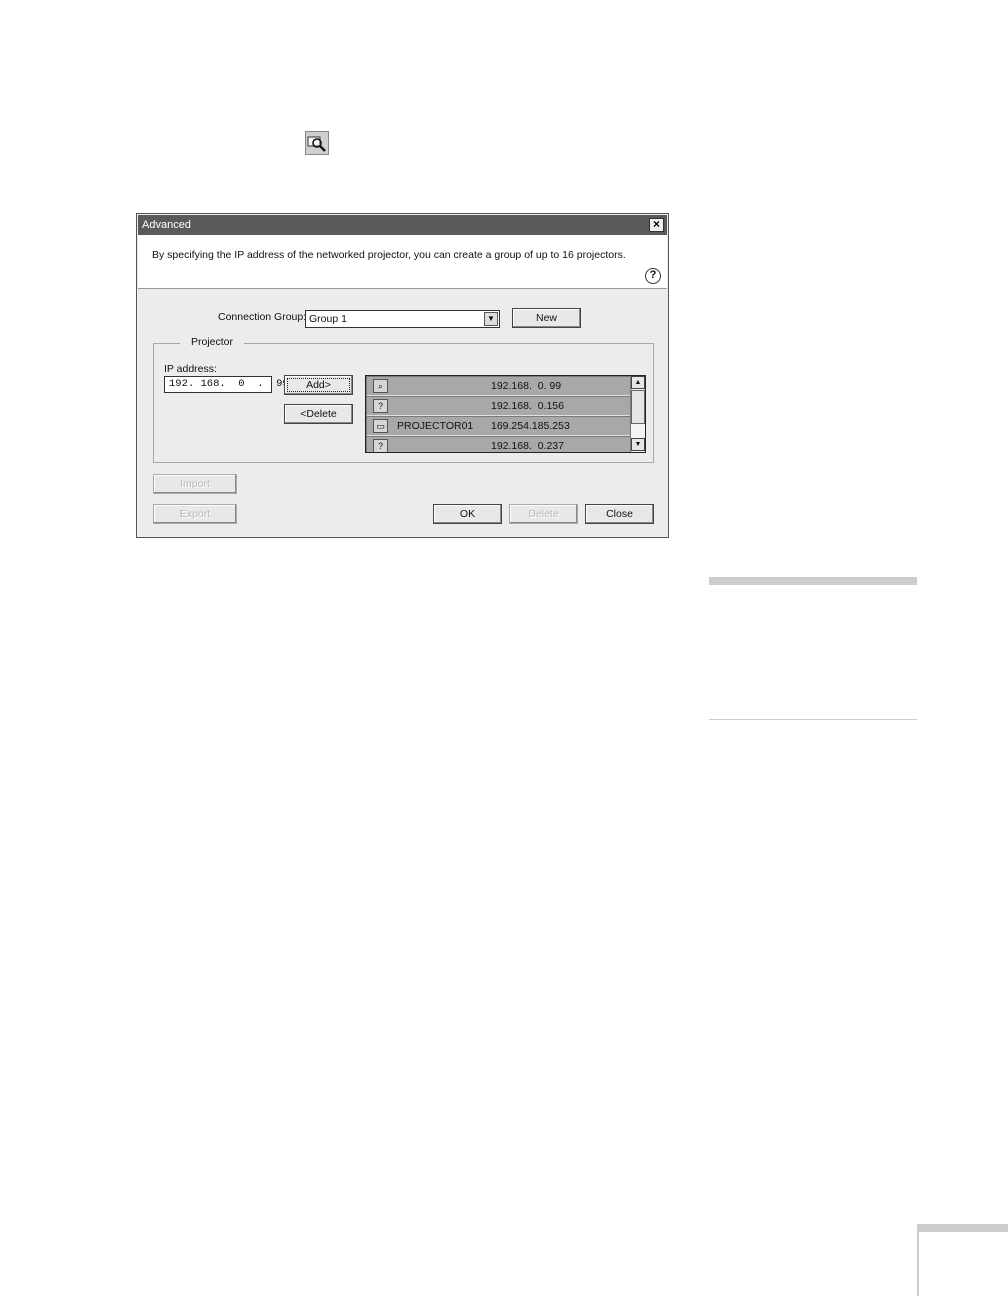 Image resolution: width=1008 pixels, height=1296 pixels. Describe the element at coordinates (317, 143) in the screenshot. I see `search-projector-icon` at that location.